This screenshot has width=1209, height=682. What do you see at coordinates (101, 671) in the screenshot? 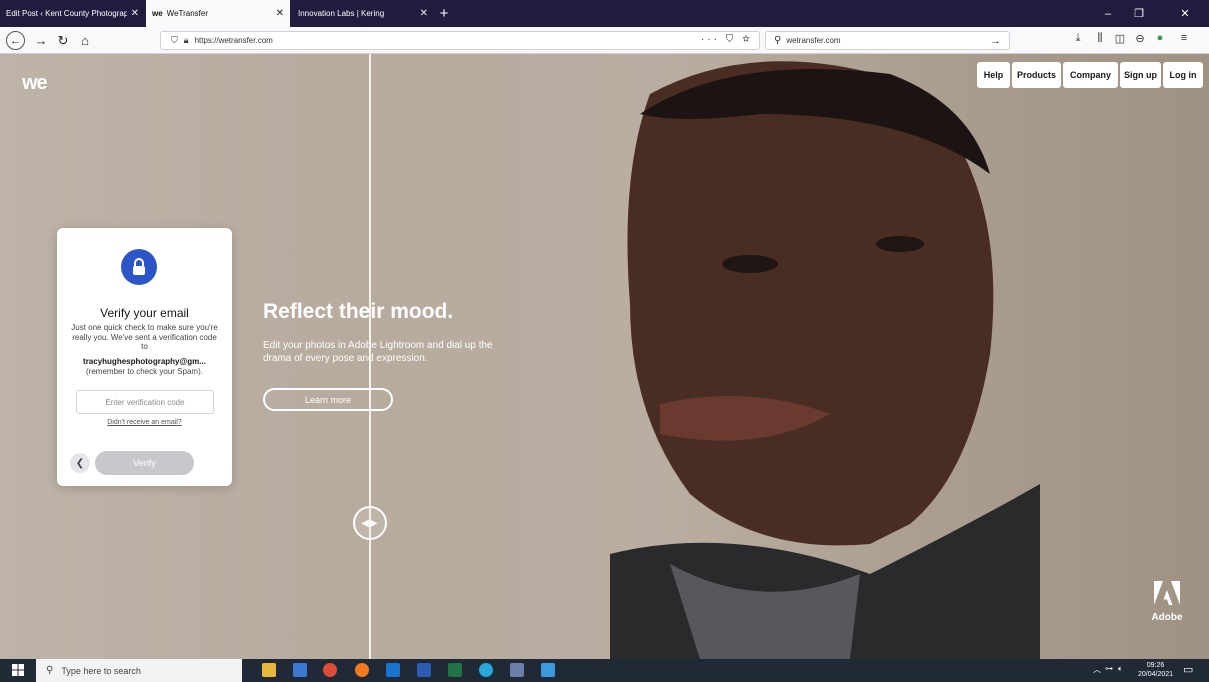
I see `taskbar-search-placeholder: Type here to search` at bounding box center [101, 671].